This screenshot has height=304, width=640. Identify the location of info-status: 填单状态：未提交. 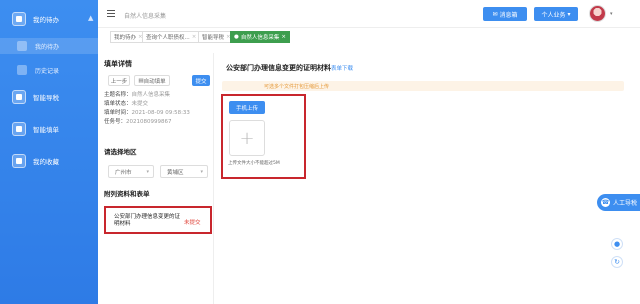
(126, 103).